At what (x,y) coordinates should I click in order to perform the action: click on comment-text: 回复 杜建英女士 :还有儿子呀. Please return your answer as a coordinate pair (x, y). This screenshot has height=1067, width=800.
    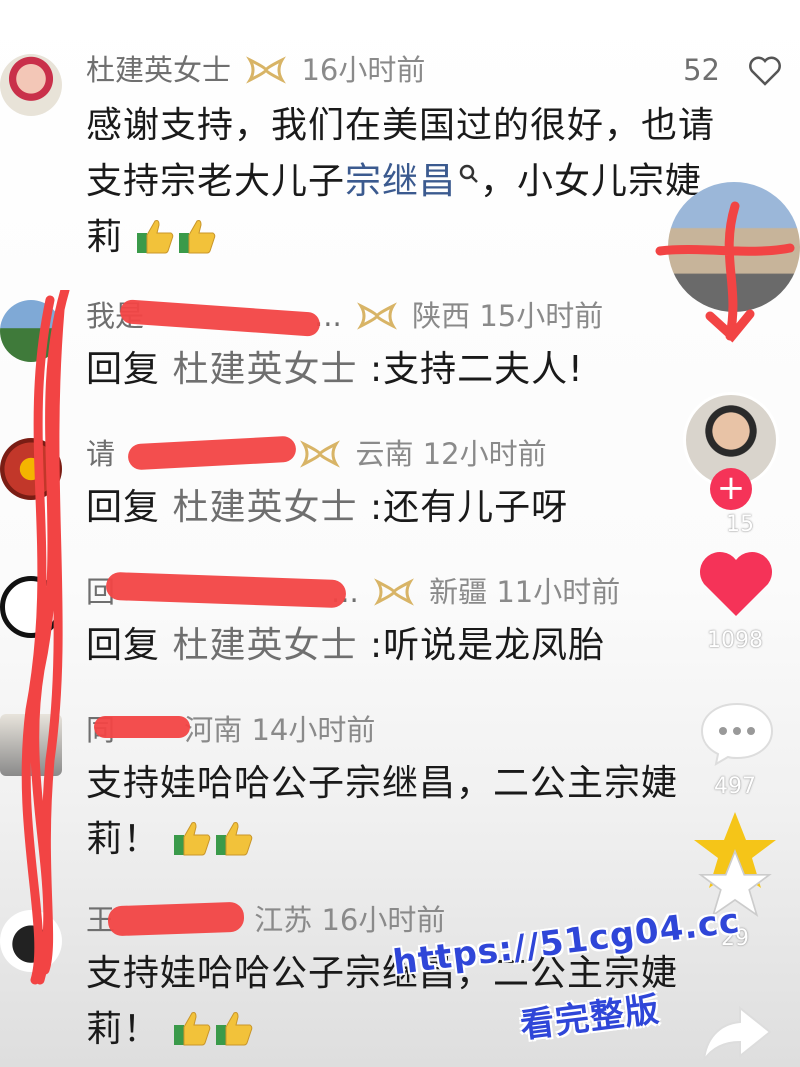
    Looking at the image, I should click on (327, 508).